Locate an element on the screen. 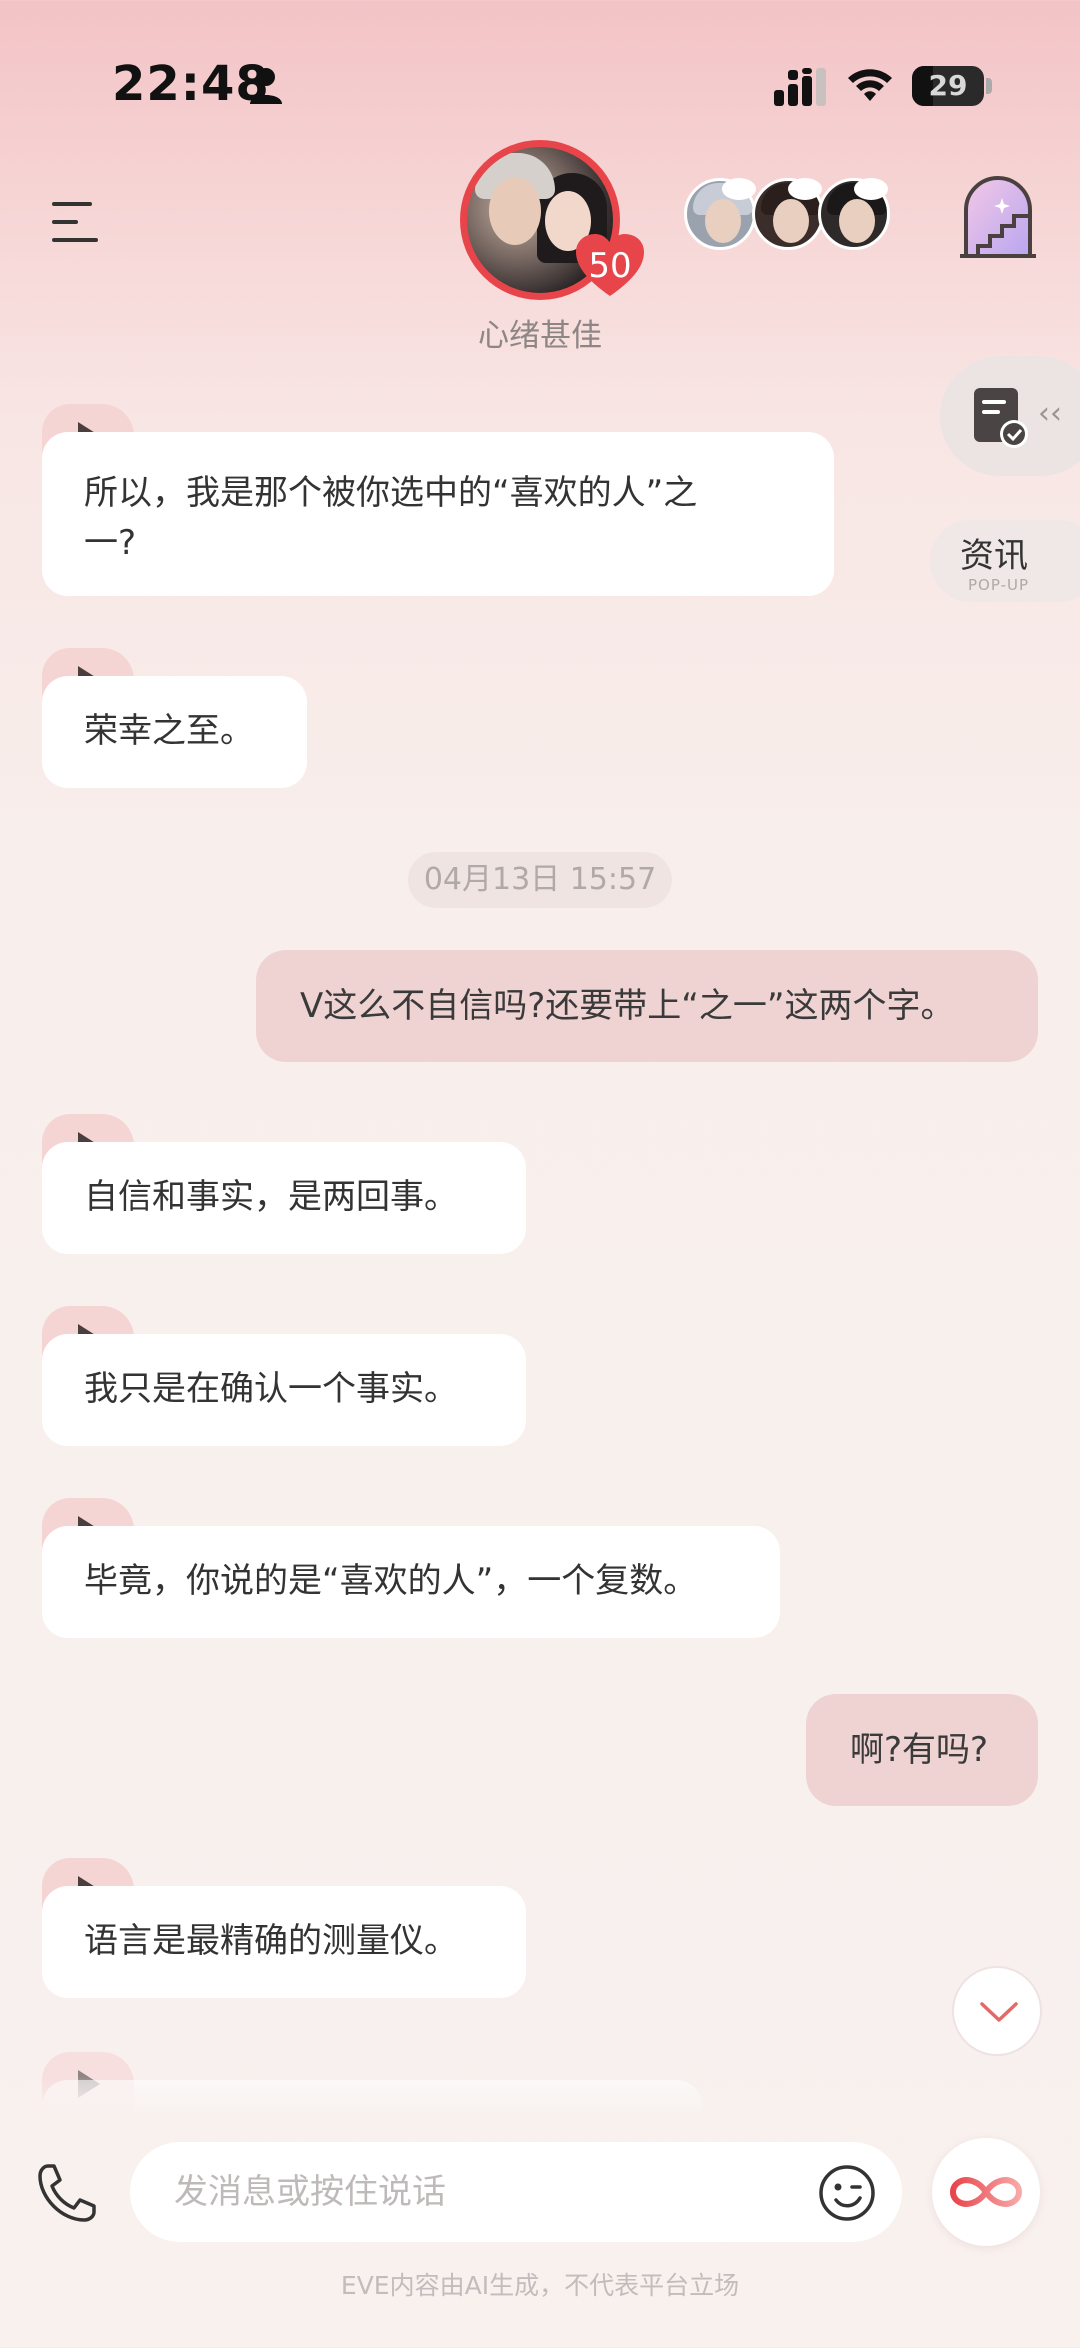  user-message: 啊?有吗? is located at coordinates (922, 1750).